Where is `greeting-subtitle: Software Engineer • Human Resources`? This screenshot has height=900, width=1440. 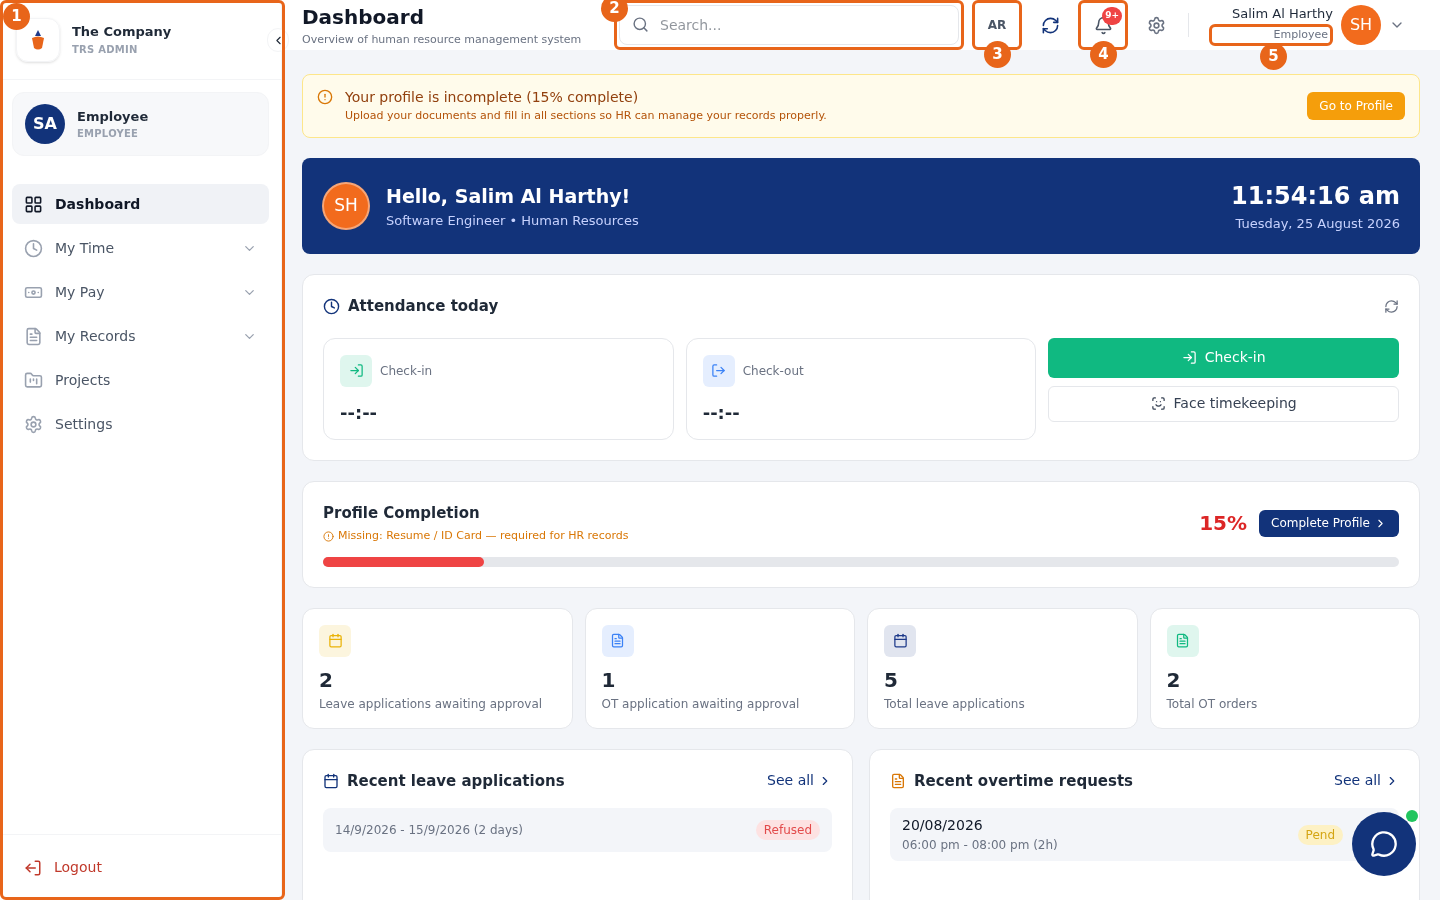 greeting-subtitle: Software Engineer • Human Resources is located at coordinates (513, 220).